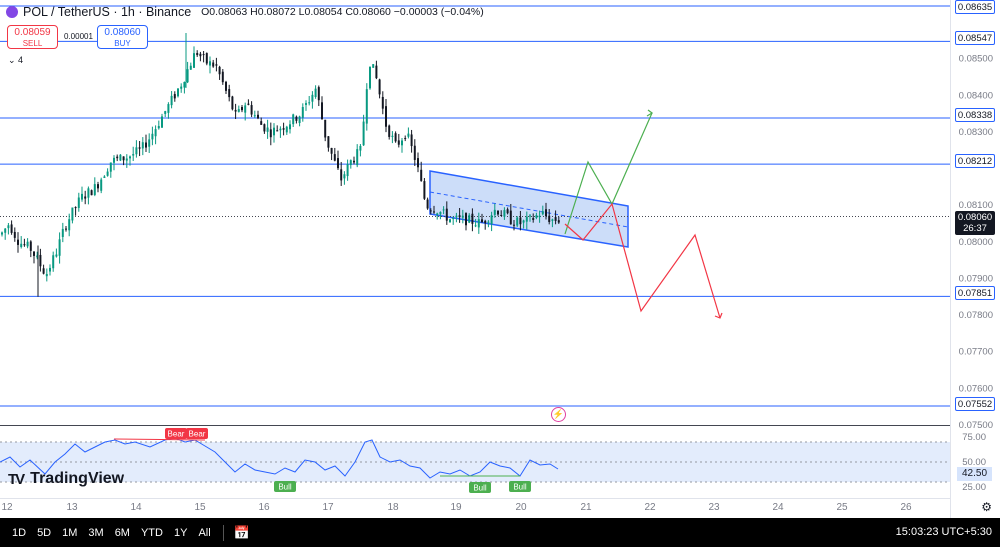 This screenshot has width=1000, height=547. What do you see at coordinates (975, 7) in the screenshot?
I see `level-tag-1: 0.08635` at bounding box center [975, 7].